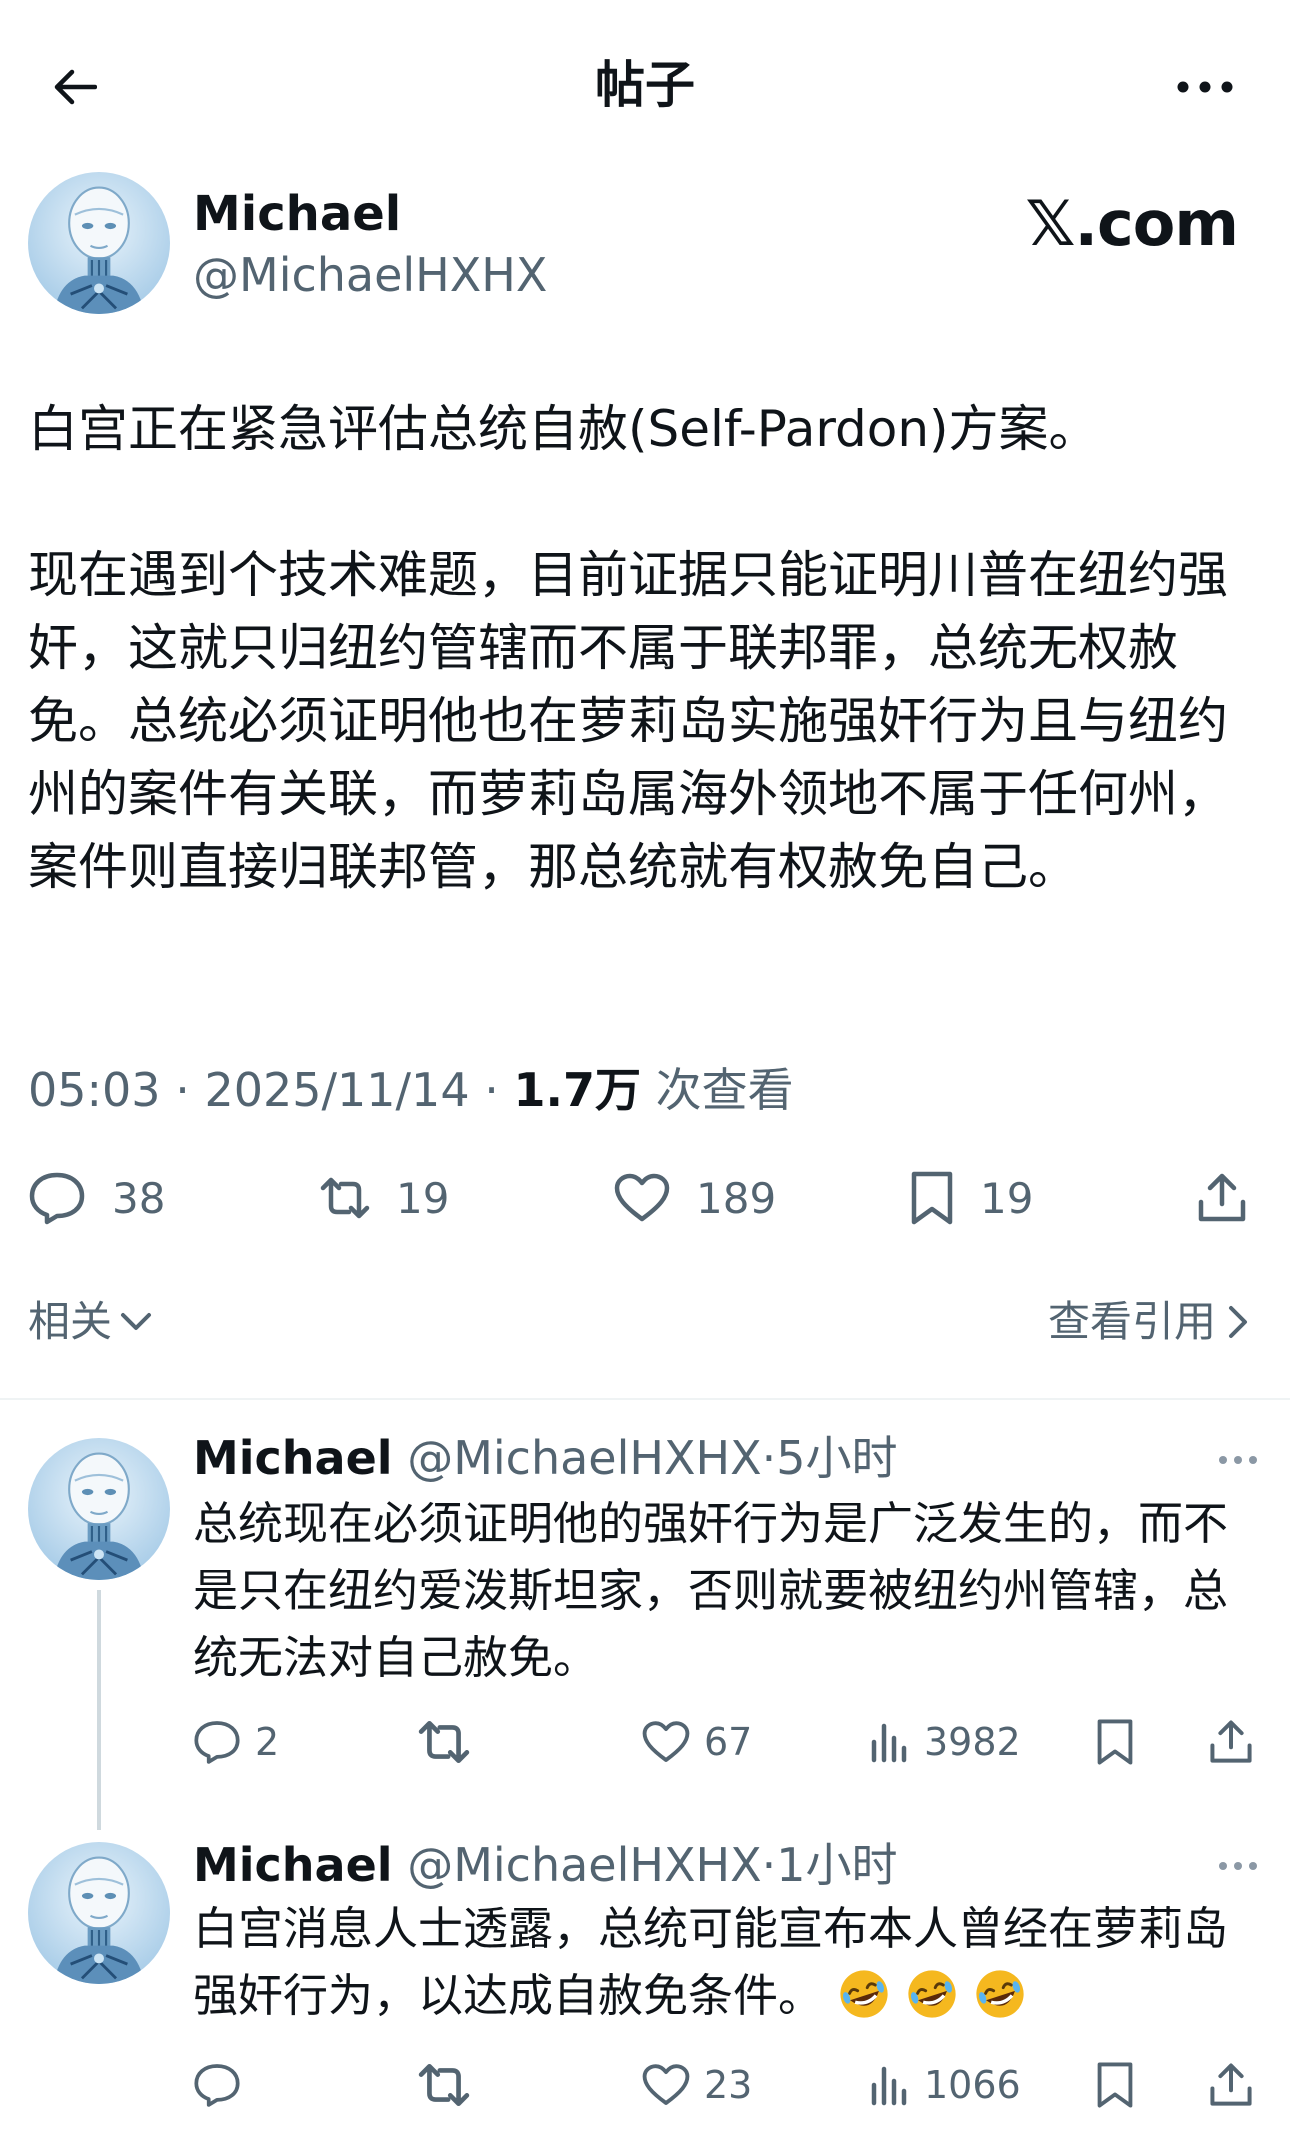 The height and width of the screenshot is (2153, 1290). Describe the element at coordinates (139, 1198) in the screenshot. I see `reply-count: 38` at that location.